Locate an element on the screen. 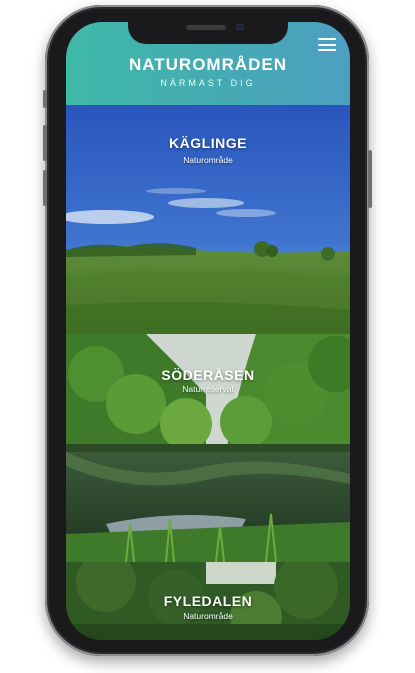  volume-down-button is located at coordinates (45, 188).